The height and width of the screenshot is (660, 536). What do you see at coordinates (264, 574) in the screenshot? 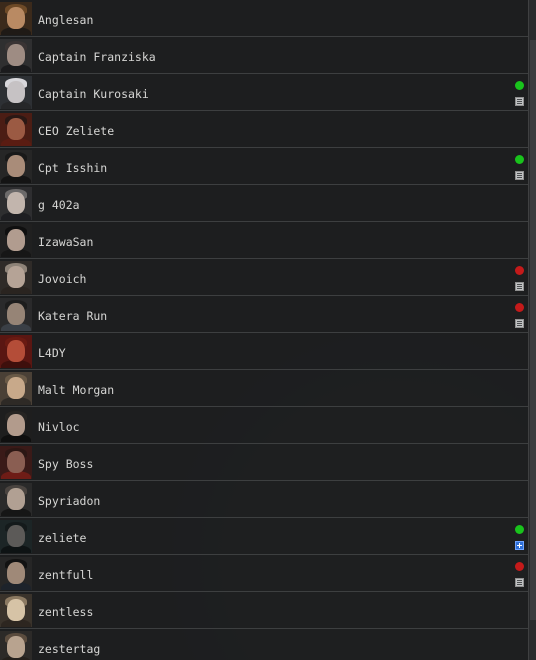
I see `contact-row: zentfull` at bounding box center [264, 574].